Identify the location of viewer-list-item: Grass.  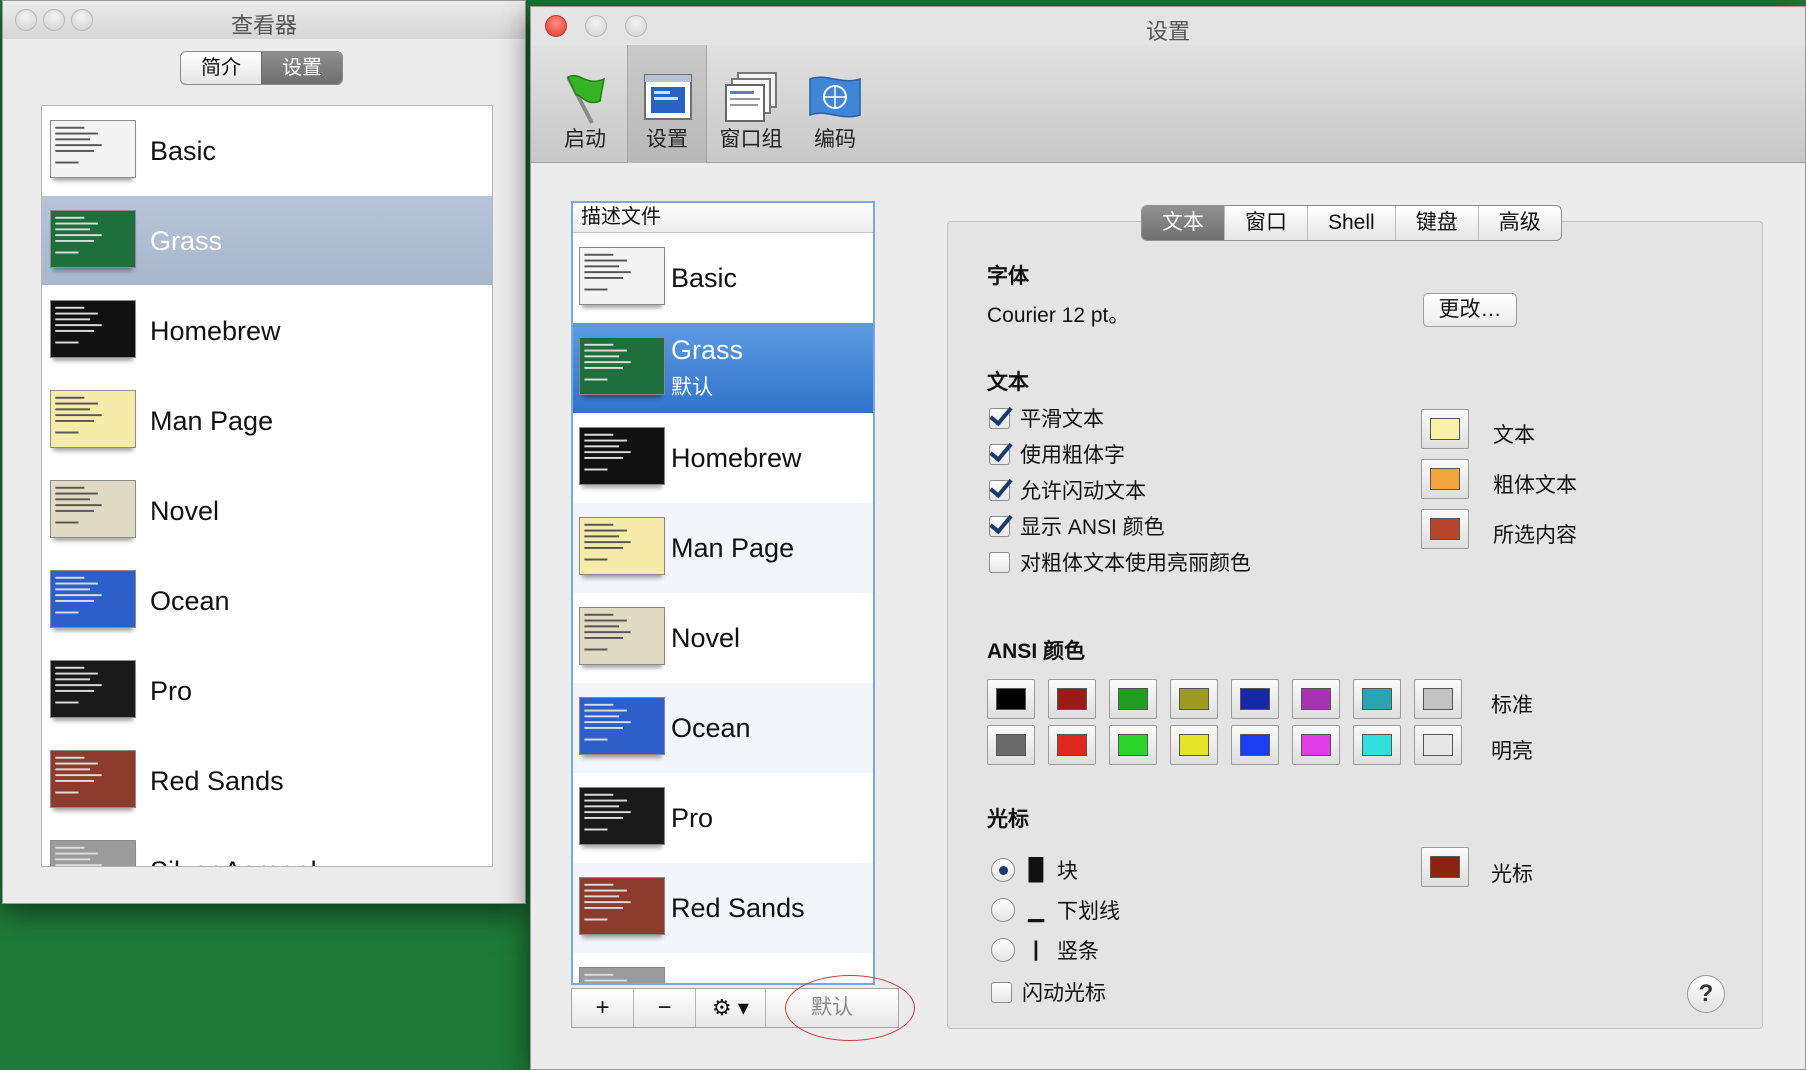
(267, 241).